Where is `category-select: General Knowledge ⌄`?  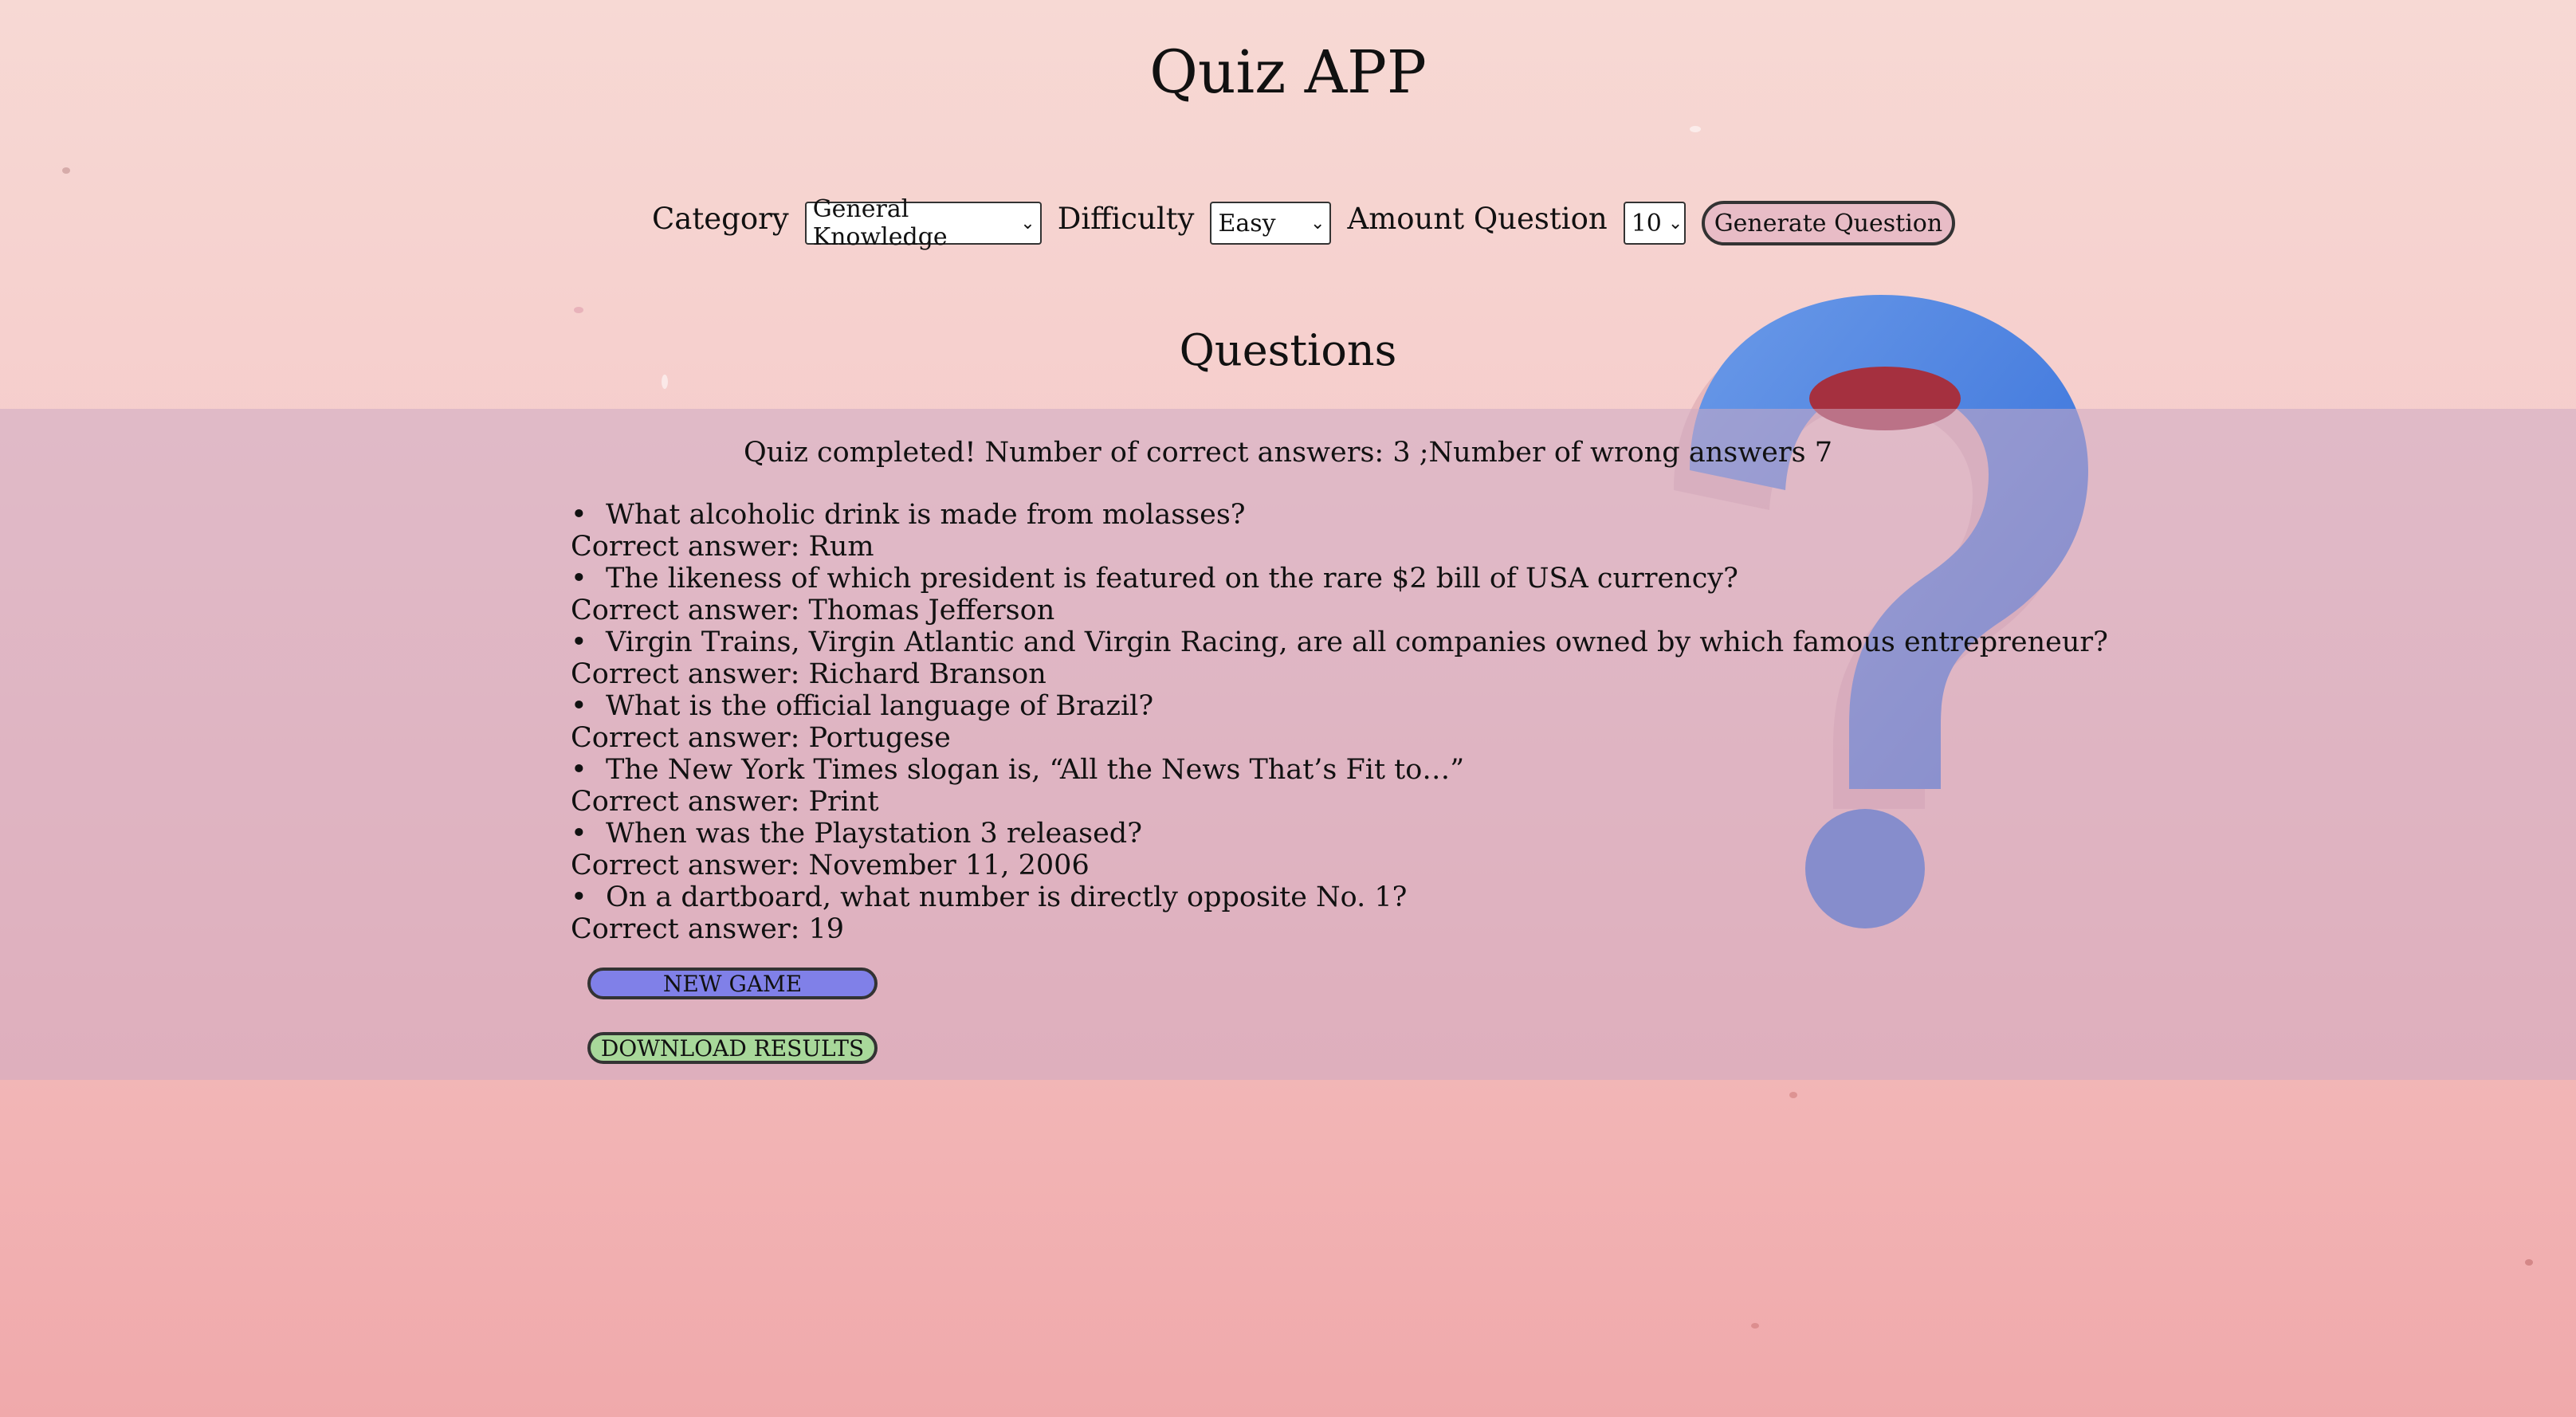 category-select: General Knowledge ⌄ is located at coordinates (923, 223).